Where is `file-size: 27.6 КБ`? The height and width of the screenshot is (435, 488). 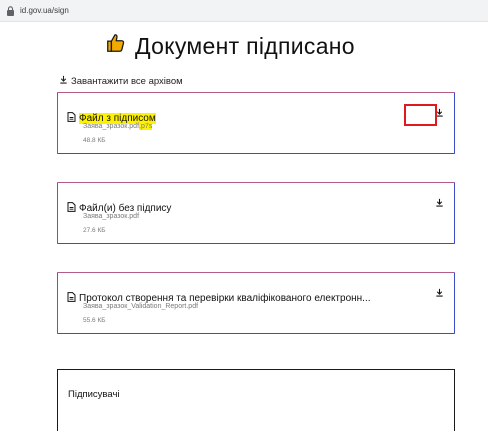 file-size: 27.6 КБ is located at coordinates (94, 230).